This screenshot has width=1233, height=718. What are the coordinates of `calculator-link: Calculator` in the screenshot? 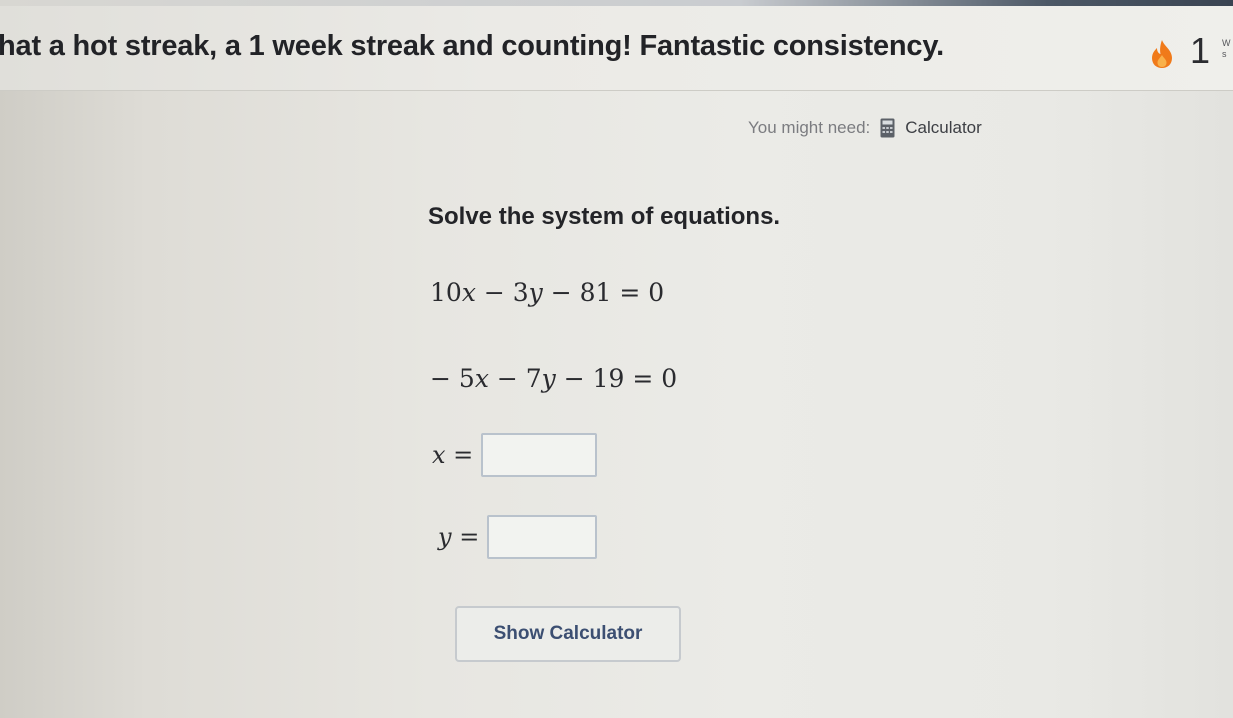 It's located at (943, 128).